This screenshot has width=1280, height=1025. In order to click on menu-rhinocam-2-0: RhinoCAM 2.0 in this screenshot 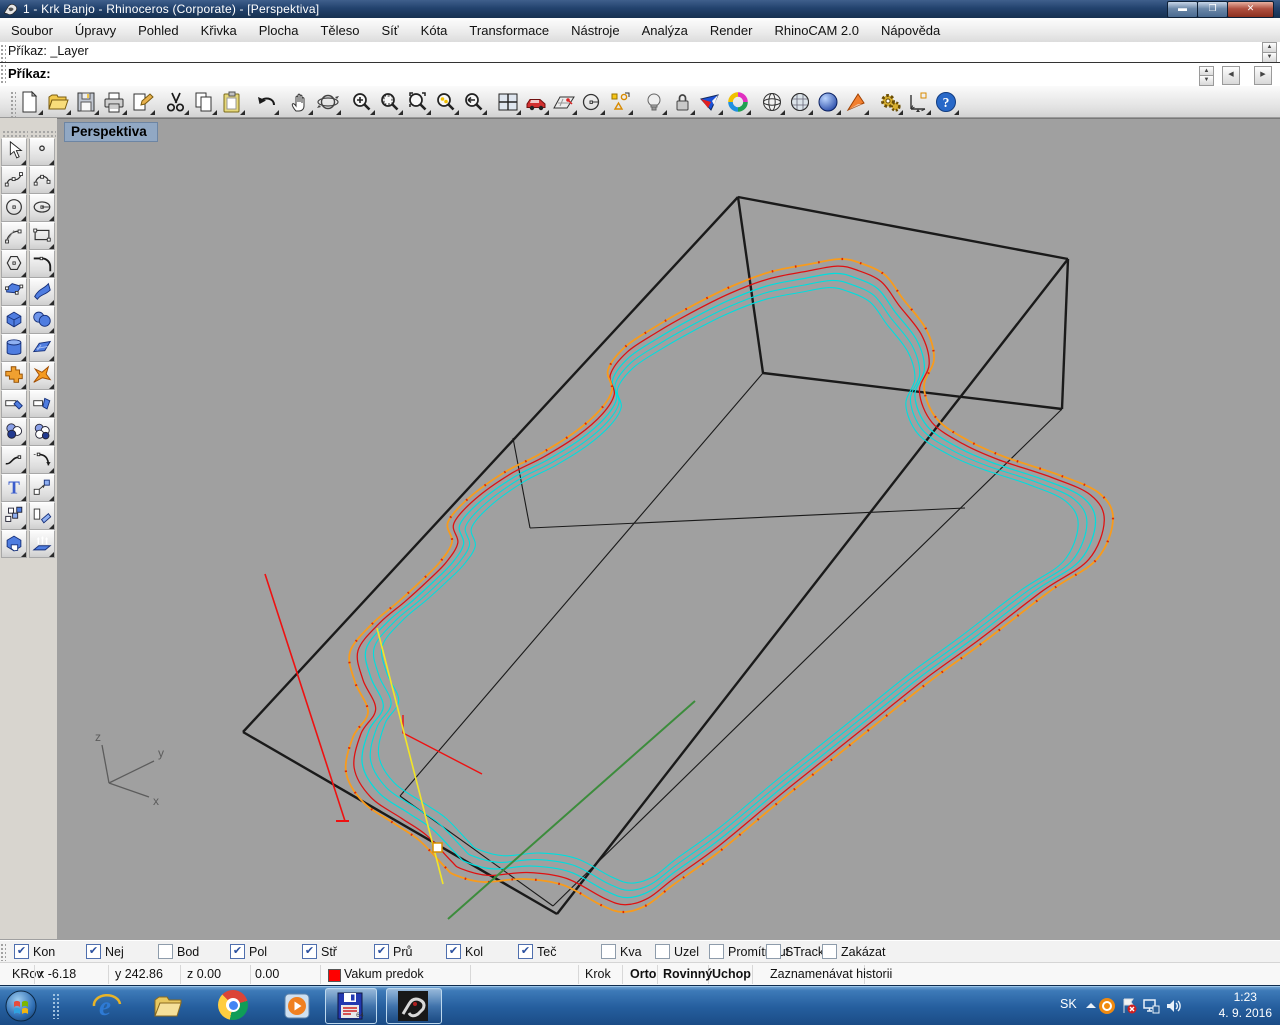, I will do `click(816, 30)`.